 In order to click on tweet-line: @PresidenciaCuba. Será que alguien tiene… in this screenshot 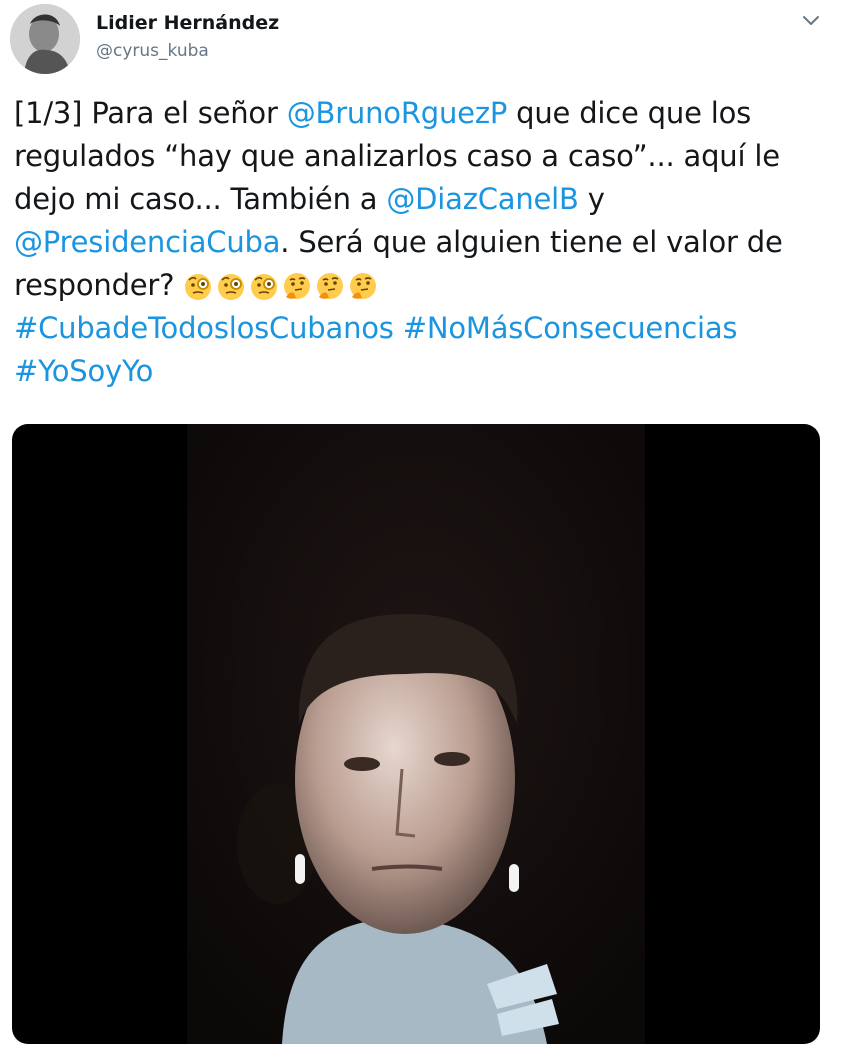, I will do `click(424, 242)`.